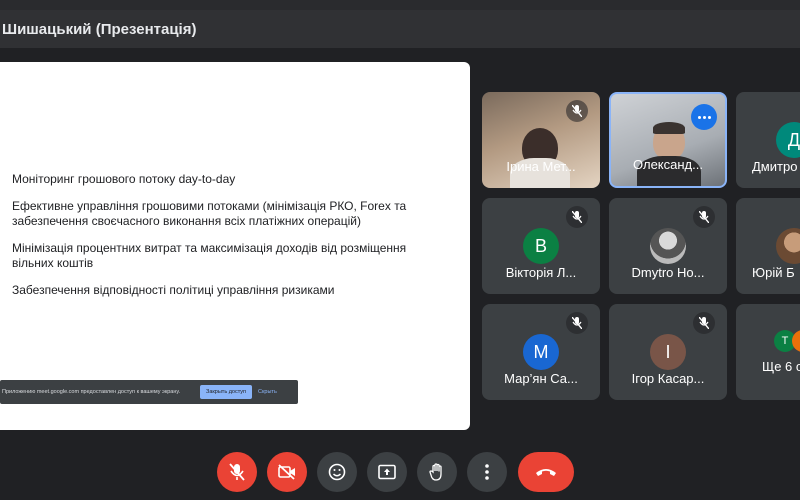 The image size is (800, 500). I want to click on participant-avatar: В, so click(541, 246).